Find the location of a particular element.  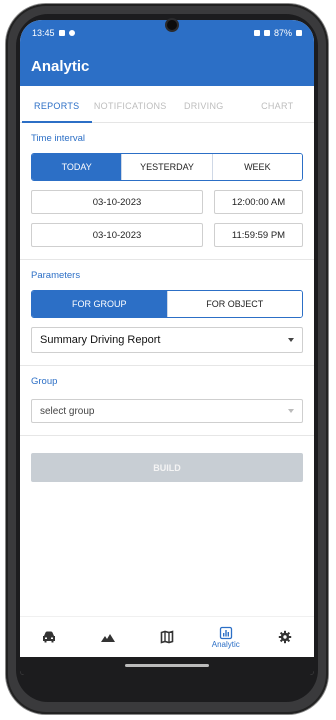

page-title: Analytic is located at coordinates (60, 66).